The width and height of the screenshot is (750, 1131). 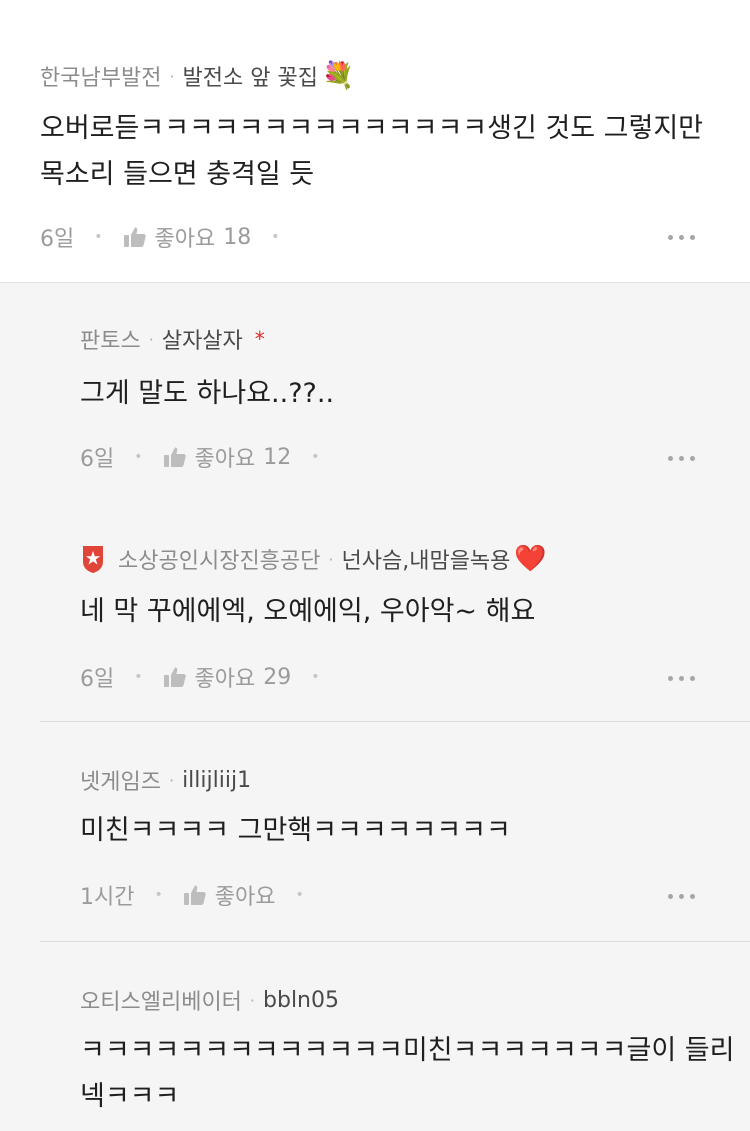 What do you see at coordinates (130, 1096) in the screenshot?
I see `comment-text-line: 넥ㅋㅋㅋ` at bounding box center [130, 1096].